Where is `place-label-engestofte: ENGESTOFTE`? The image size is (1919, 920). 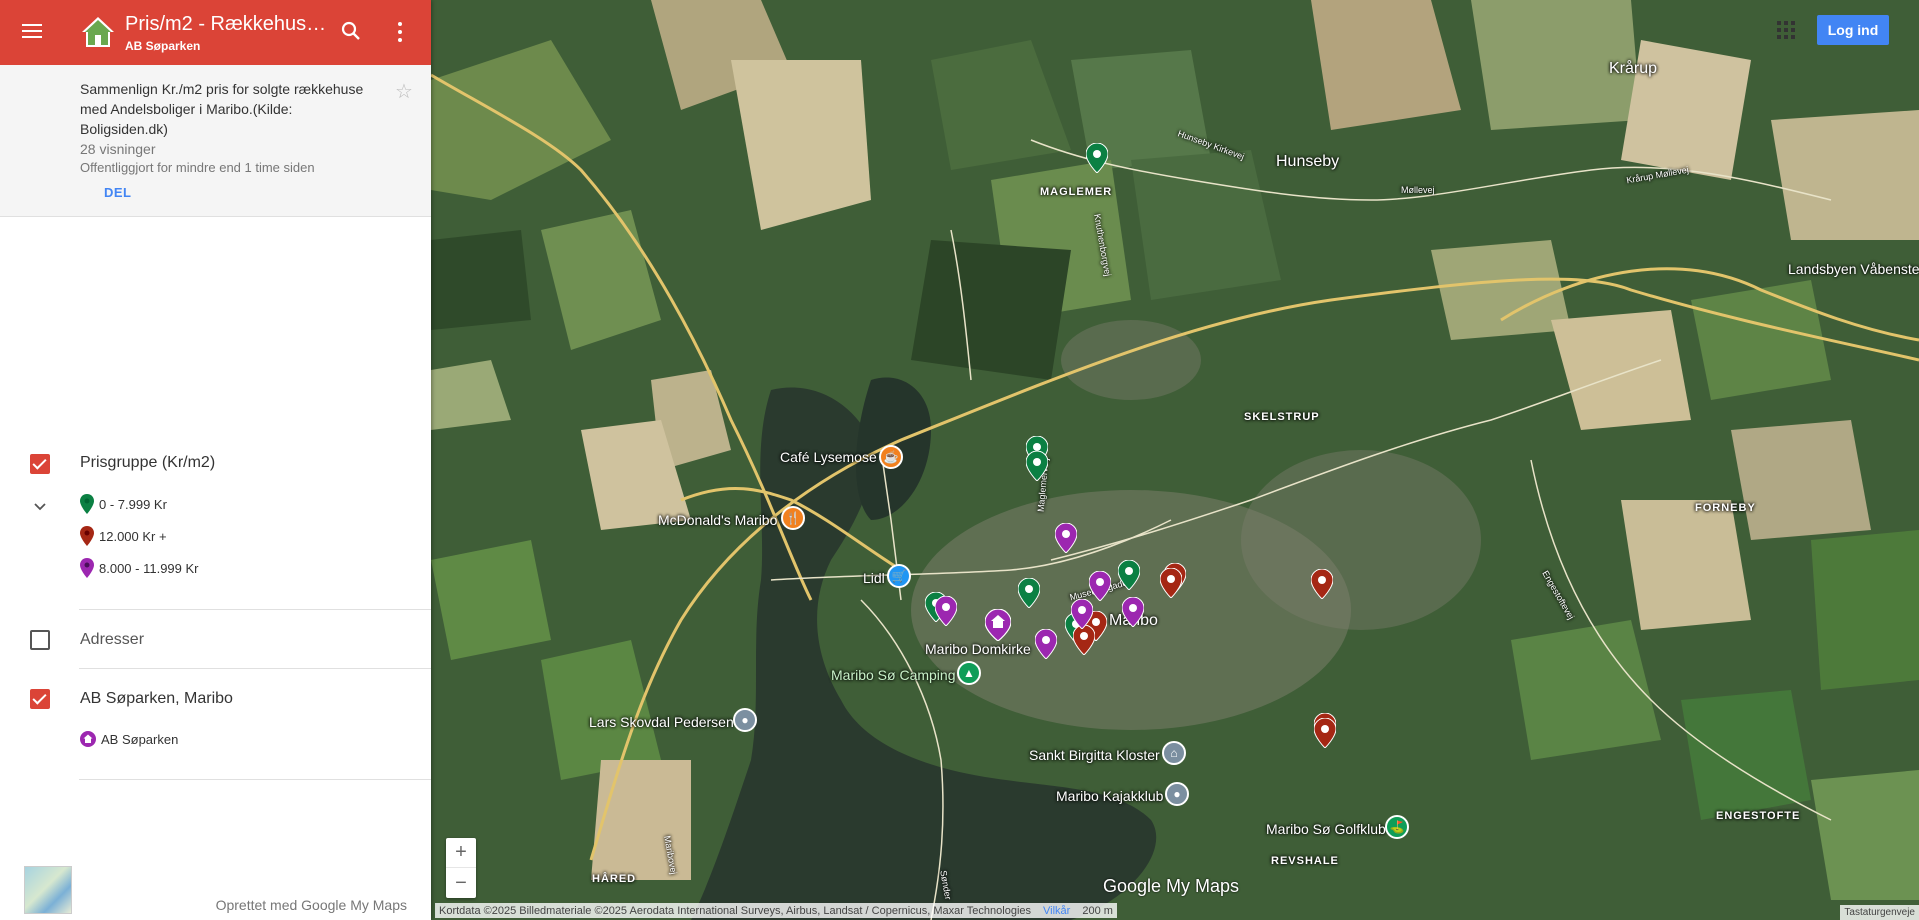
place-label-engestofte: ENGESTOFTE is located at coordinates (1758, 816).